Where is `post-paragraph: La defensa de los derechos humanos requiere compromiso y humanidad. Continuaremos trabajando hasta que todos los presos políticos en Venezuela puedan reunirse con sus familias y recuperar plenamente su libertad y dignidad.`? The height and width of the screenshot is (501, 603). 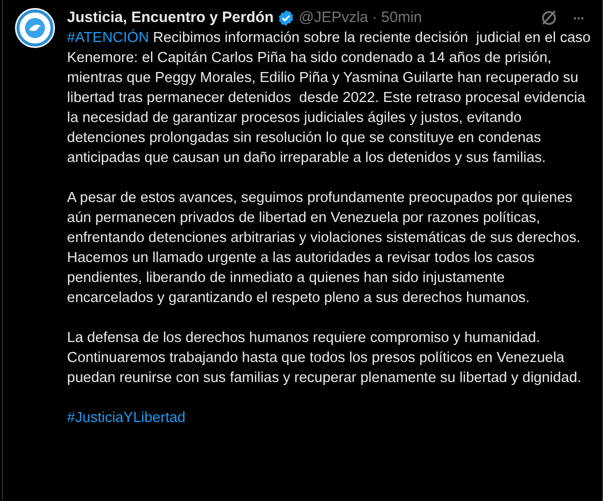
post-paragraph: La defensa de los derechos humanos requiere compromiso y humanidad. Continuaremos trabajando hasta que todos los presos políticos en Venezuela puedan reunirse con sus familias y recuperar plenamente su libertad y dignidad. is located at coordinates (324, 358).